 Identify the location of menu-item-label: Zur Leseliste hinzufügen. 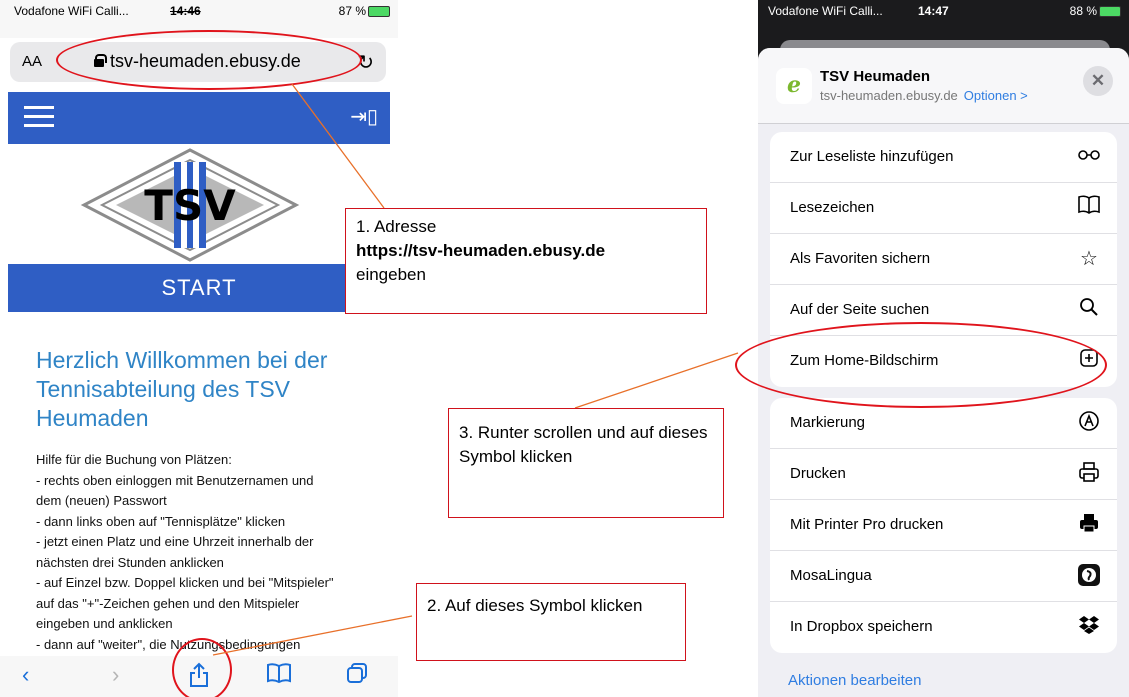
(872, 156).